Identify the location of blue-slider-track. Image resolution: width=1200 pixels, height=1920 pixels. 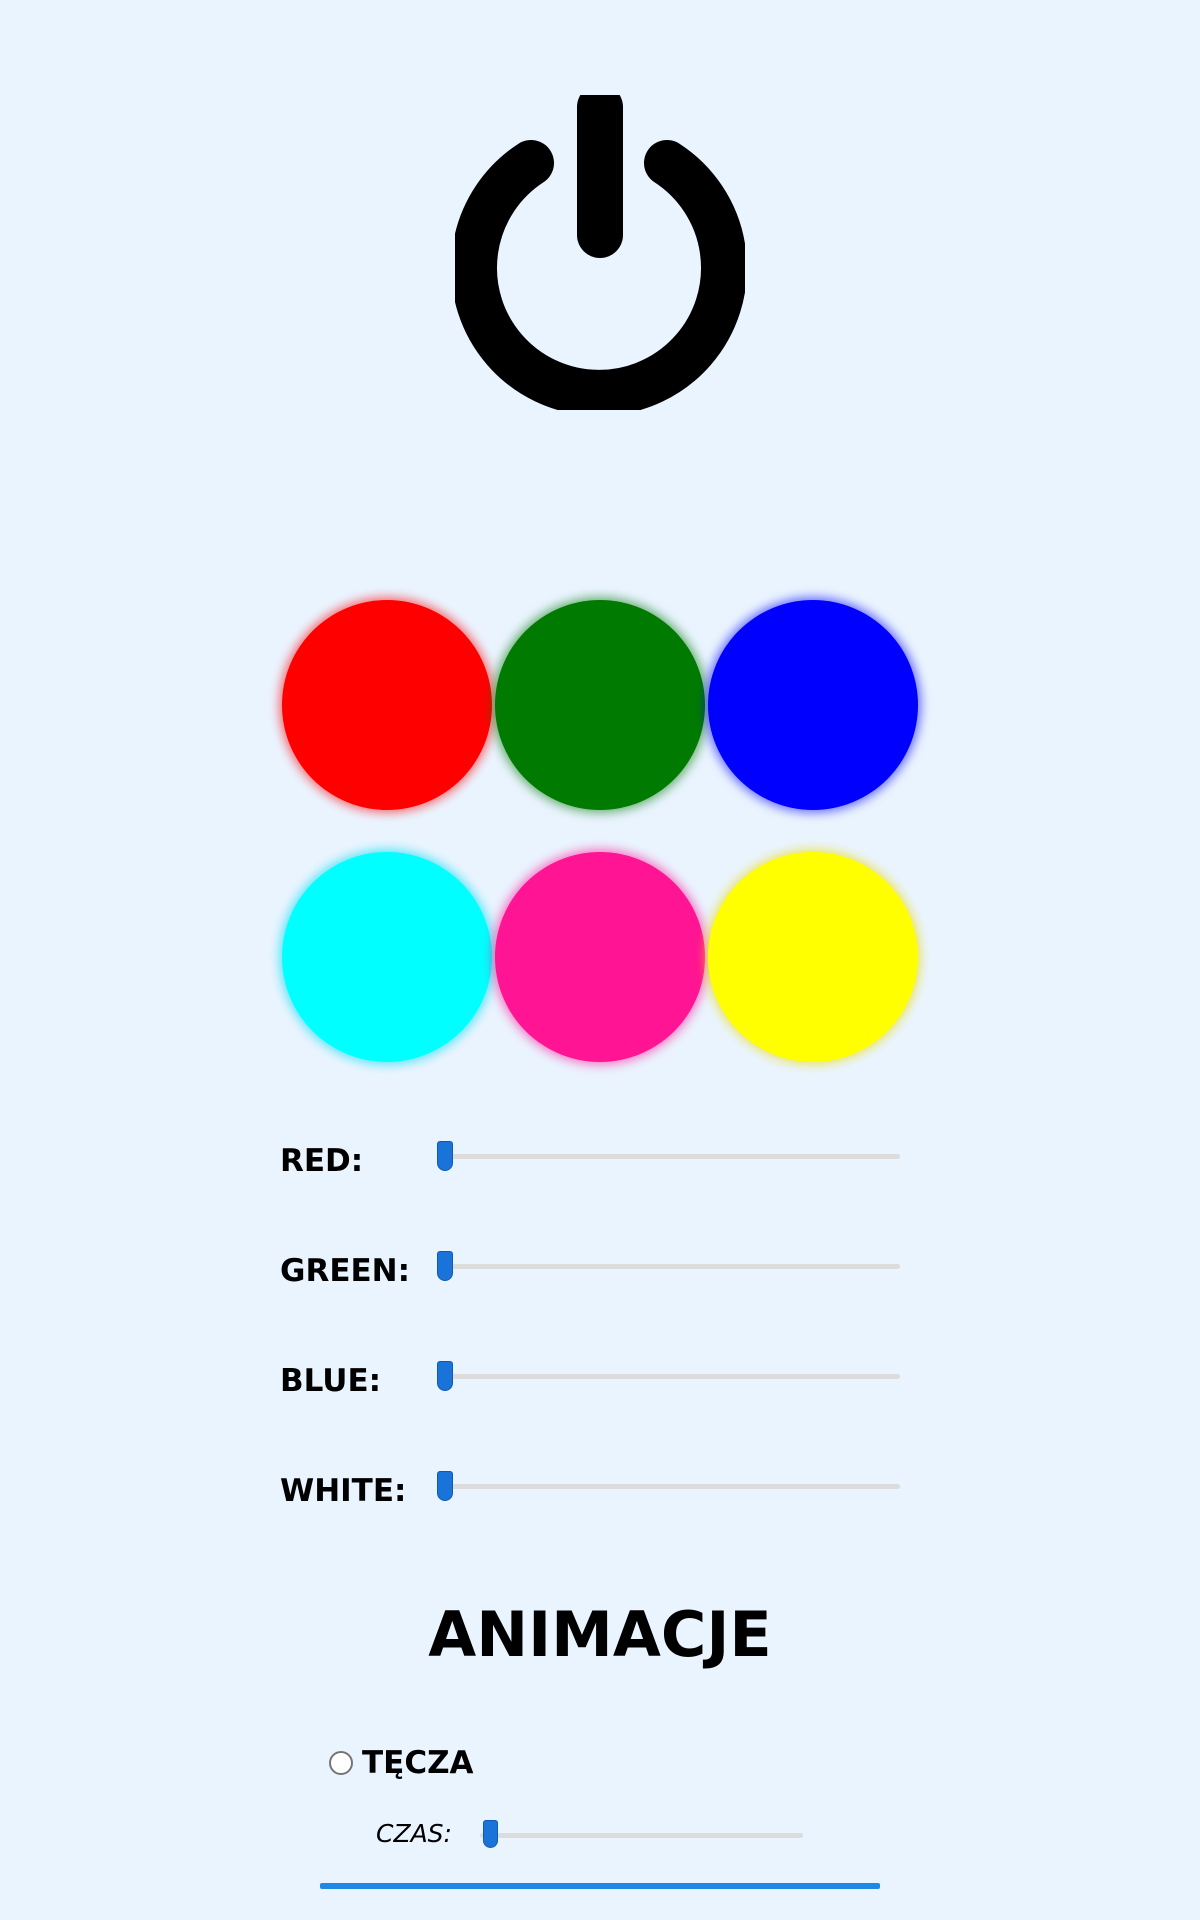
(668, 1376).